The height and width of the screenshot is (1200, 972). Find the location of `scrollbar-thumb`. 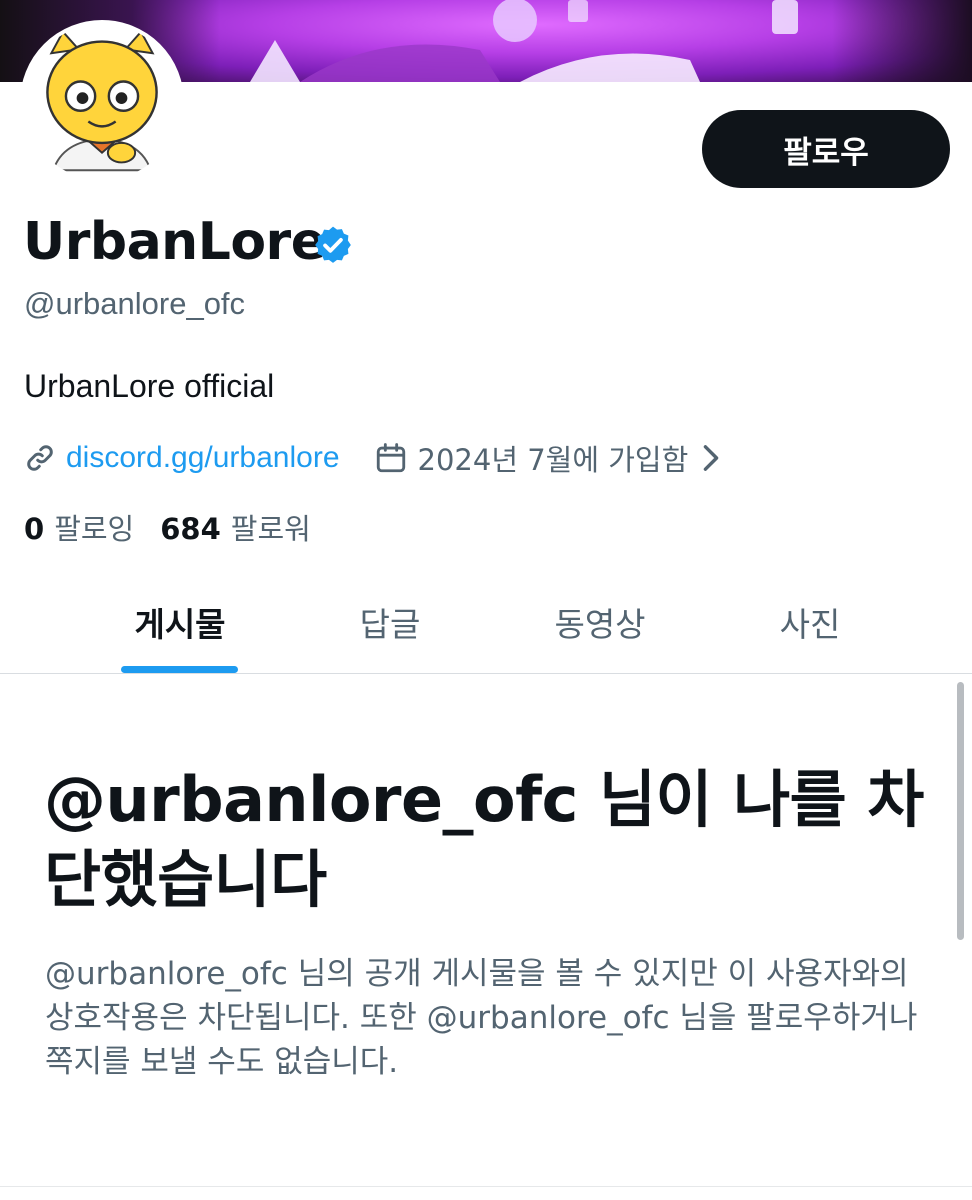

scrollbar-thumb is located at coordinates (960, 811).